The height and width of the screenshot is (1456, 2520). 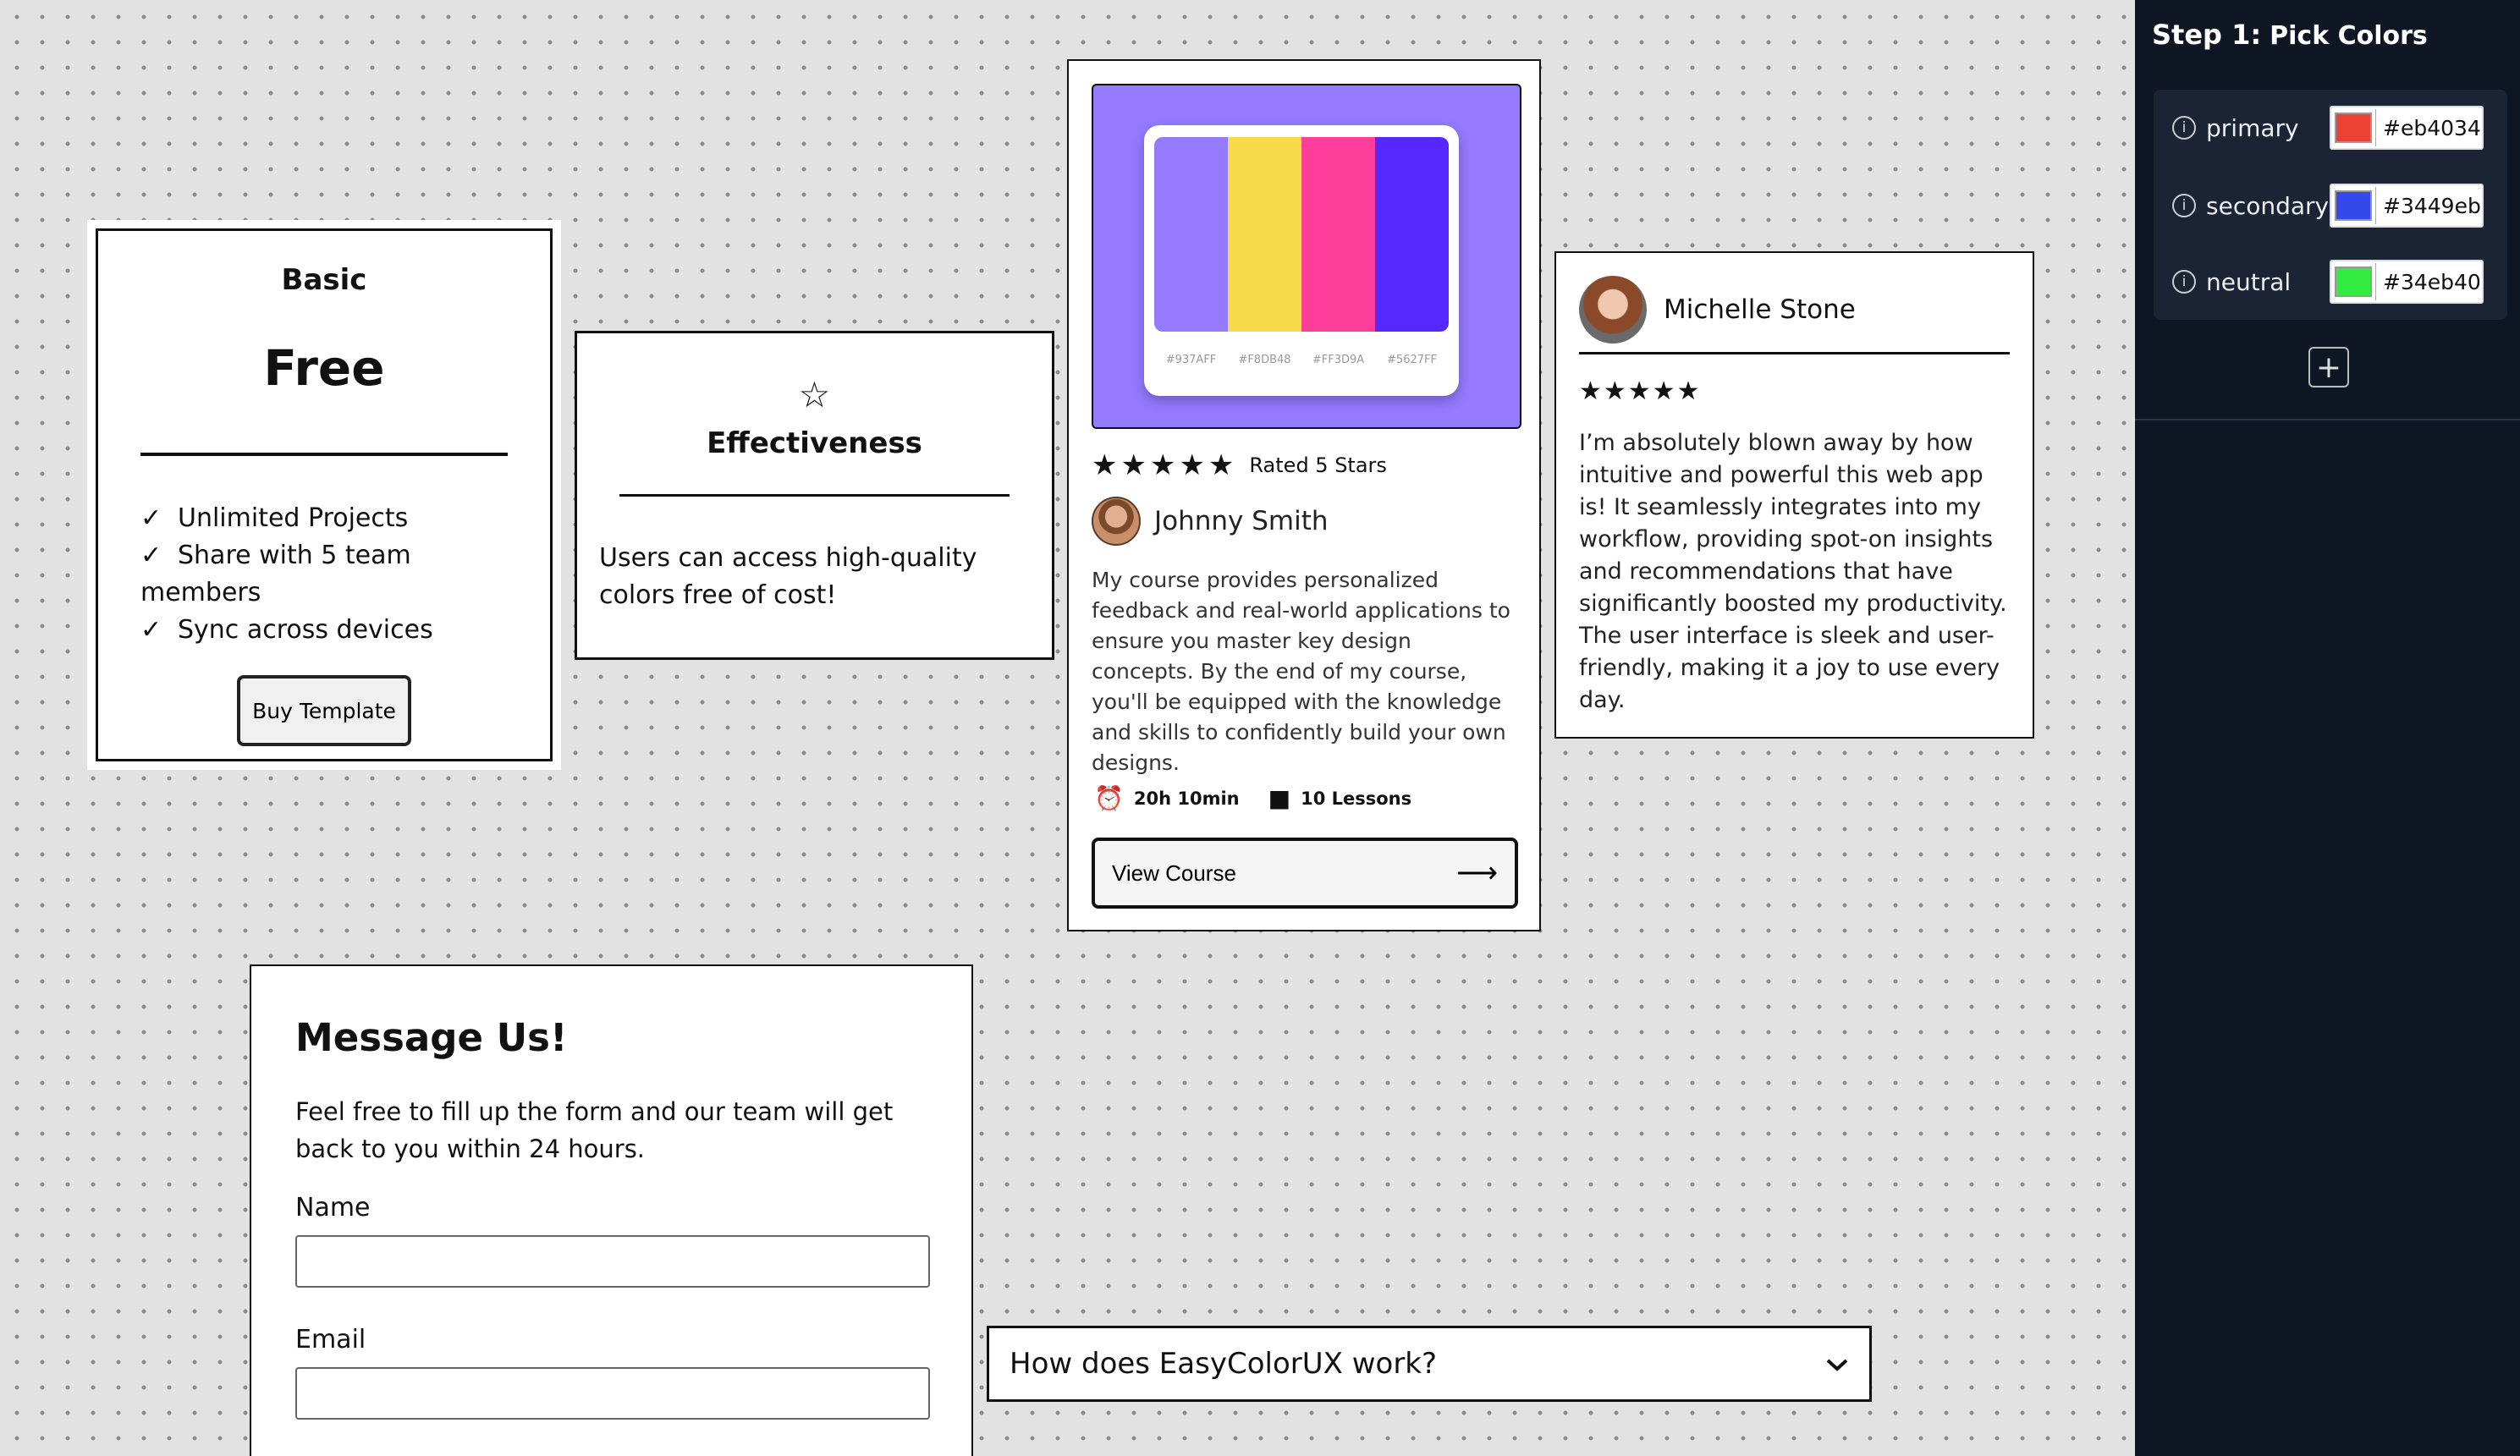 I want to click on step-title: Pick Colors, so click(x=2349, y=36).